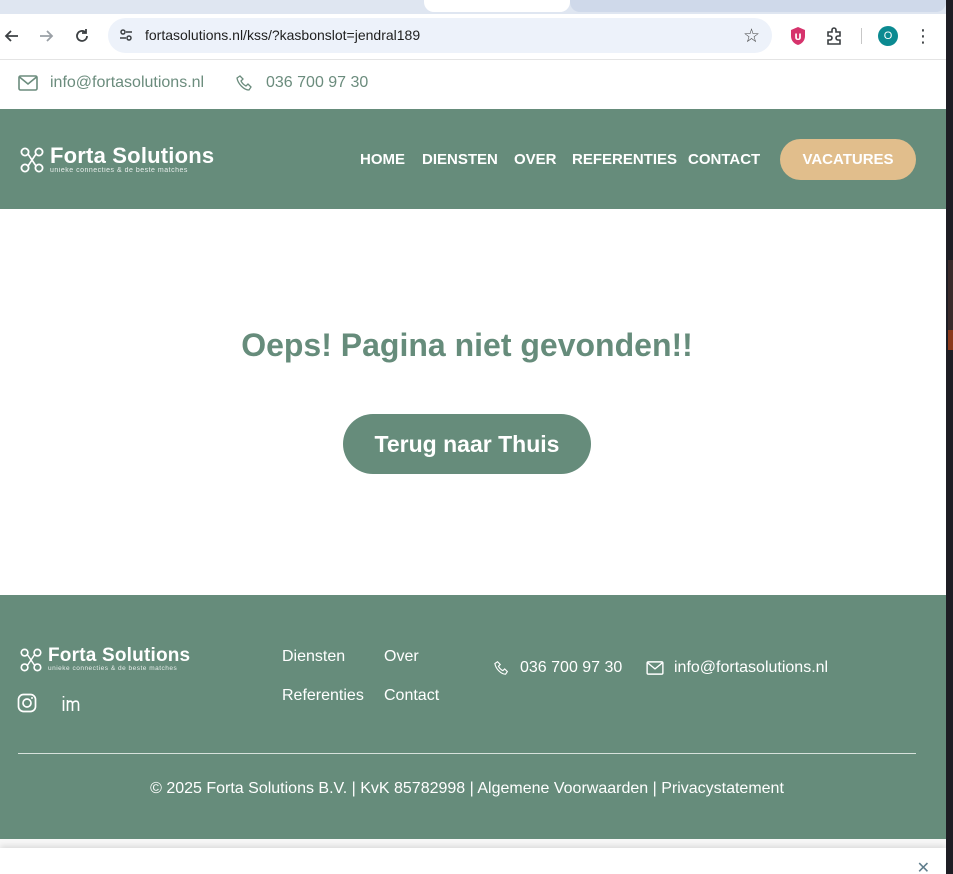 This screenshot has height=874, width=953. What do you see at coordinates (113, 668) in the screenshot?
I see `footer-logo-tagline: unieke connecties & de beste matches` at bounding box center [113, 668].